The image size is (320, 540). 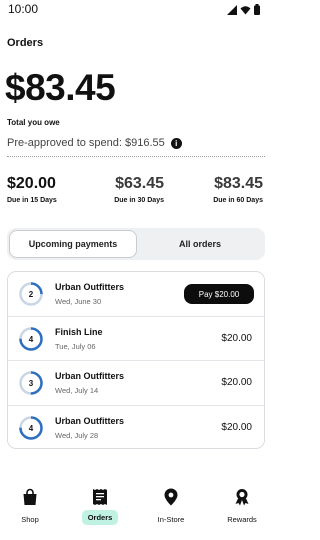 I want to click on installment-progress-icon: 2, so click(x=31, y=294).